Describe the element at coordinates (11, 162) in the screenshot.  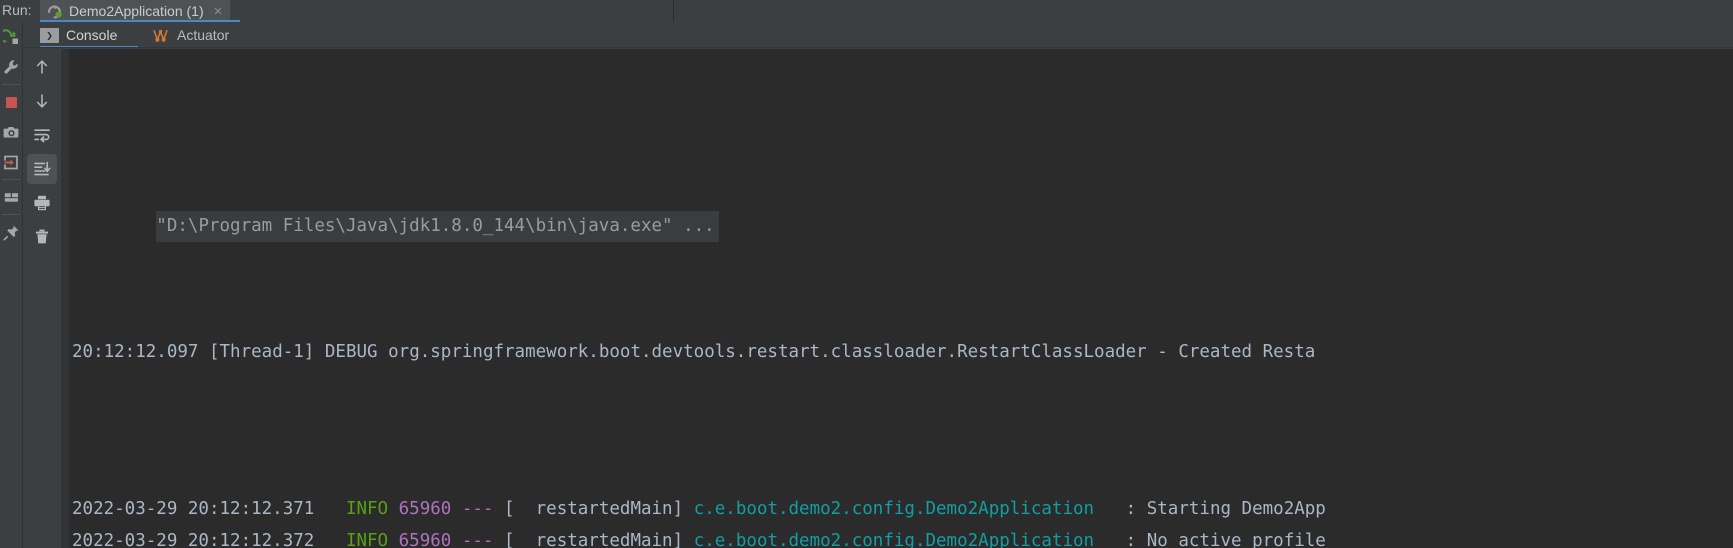
I see `export-icon` at that location.